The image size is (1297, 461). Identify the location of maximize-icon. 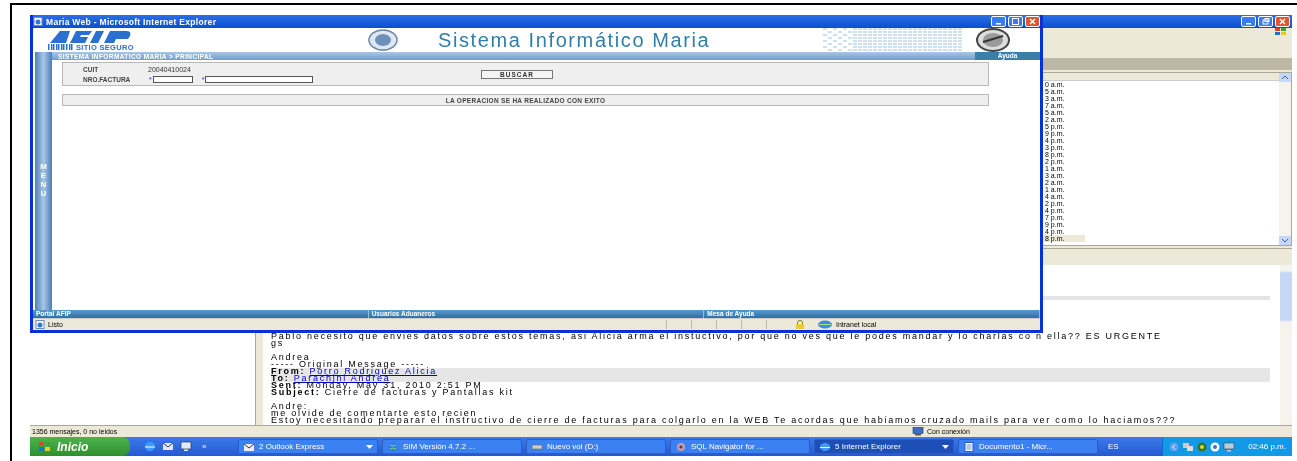
(1015, 21).